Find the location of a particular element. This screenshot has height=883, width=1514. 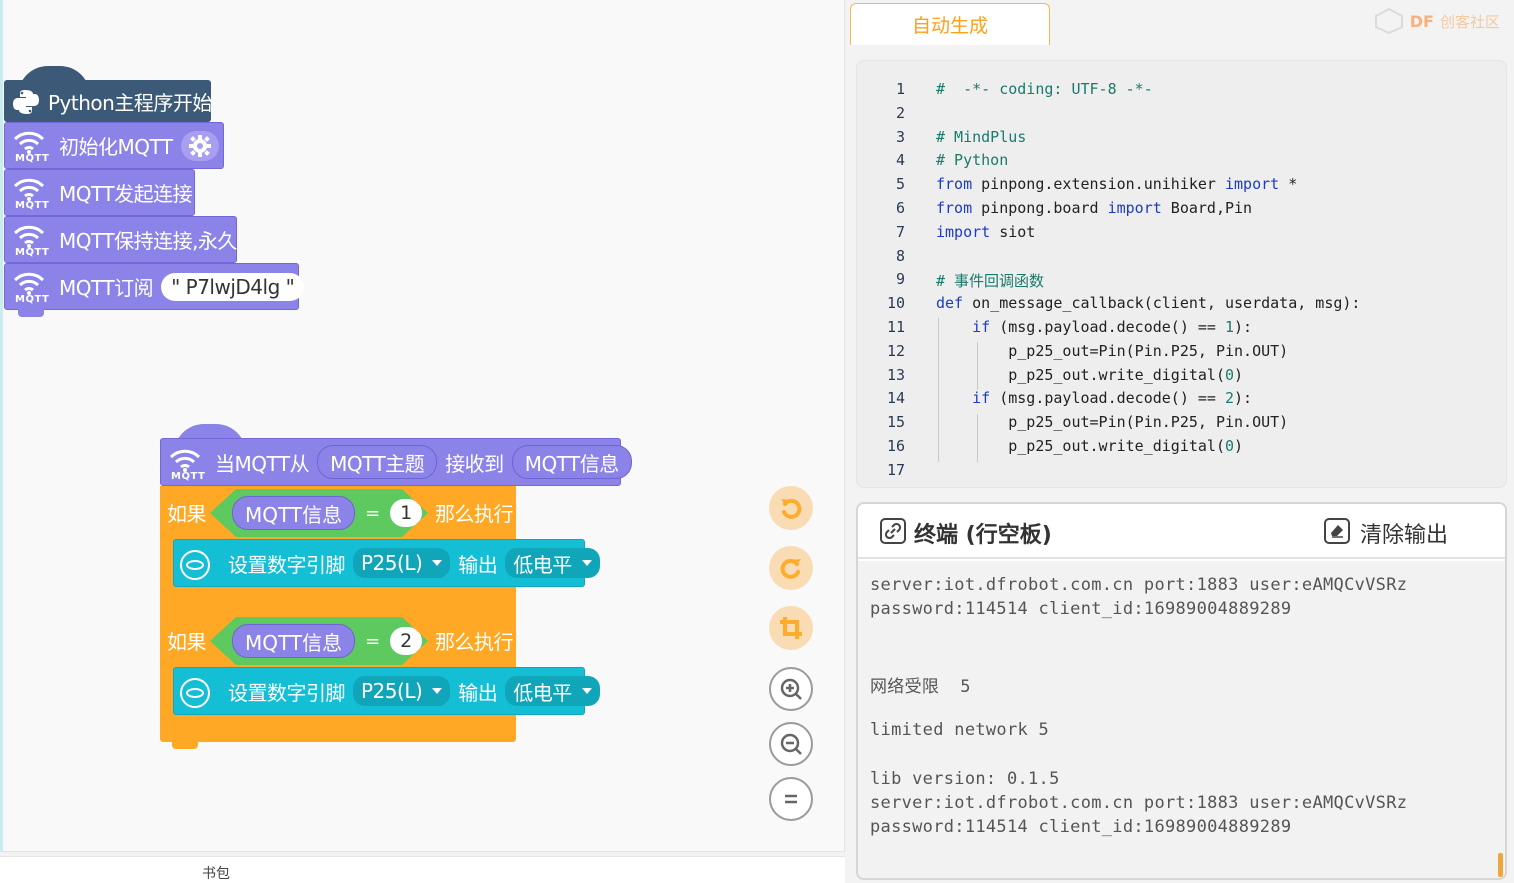

code-line: 16 p_p25_out.write_digital(0) is located at coordinates (1050, 449).